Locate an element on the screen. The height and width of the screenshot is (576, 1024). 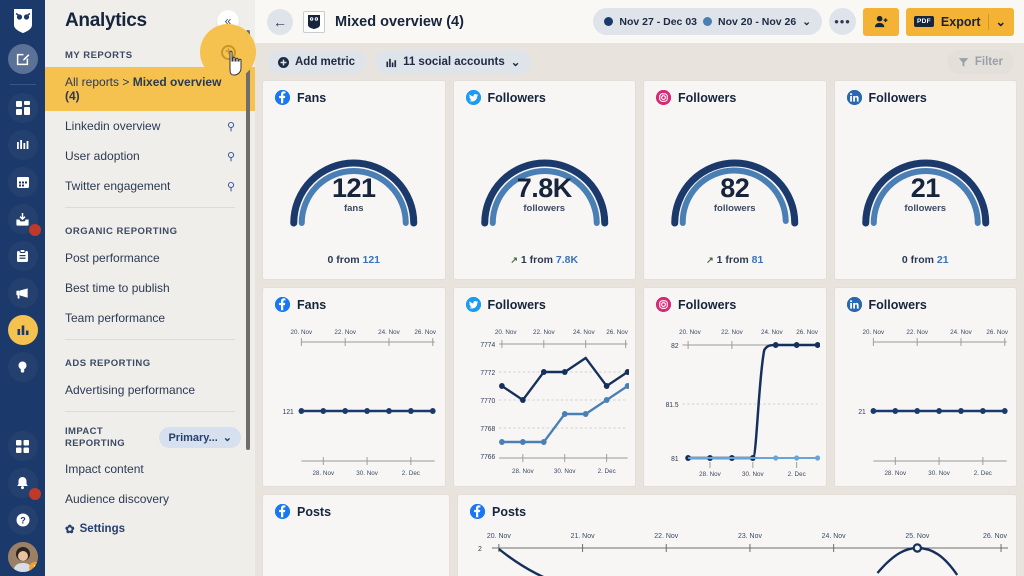
y-tick-4: 7766 is located at coordinates (487, 457).